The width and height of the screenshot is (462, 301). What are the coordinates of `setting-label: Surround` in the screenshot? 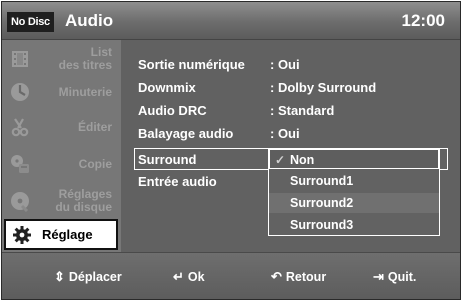 It's located at (167, 159).